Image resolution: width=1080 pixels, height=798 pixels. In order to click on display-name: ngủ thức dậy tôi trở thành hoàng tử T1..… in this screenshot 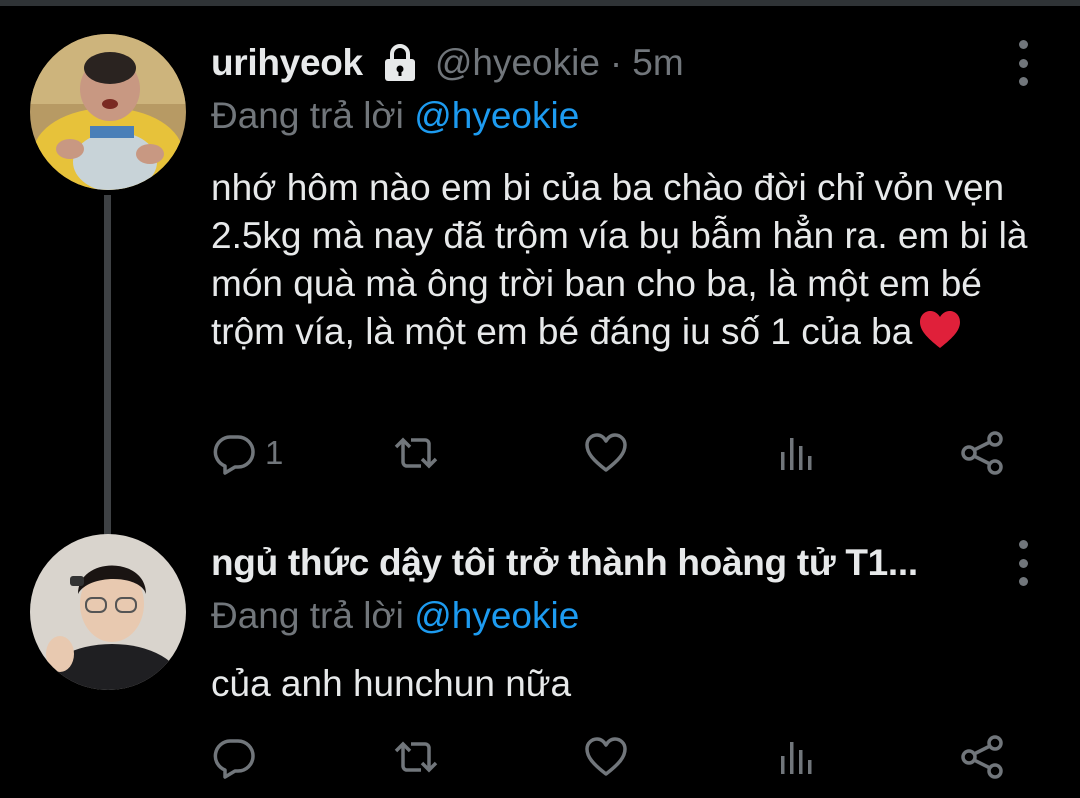, I will do `click(564, 563)`.